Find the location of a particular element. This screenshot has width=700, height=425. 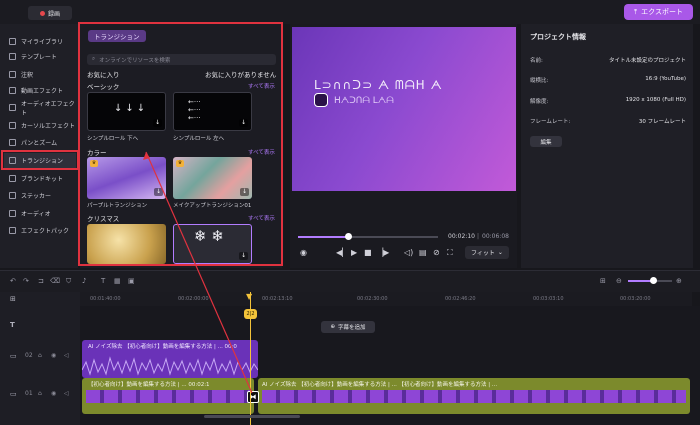

chevron-down-icon: ⌄ is located at coordinates (500, 252).